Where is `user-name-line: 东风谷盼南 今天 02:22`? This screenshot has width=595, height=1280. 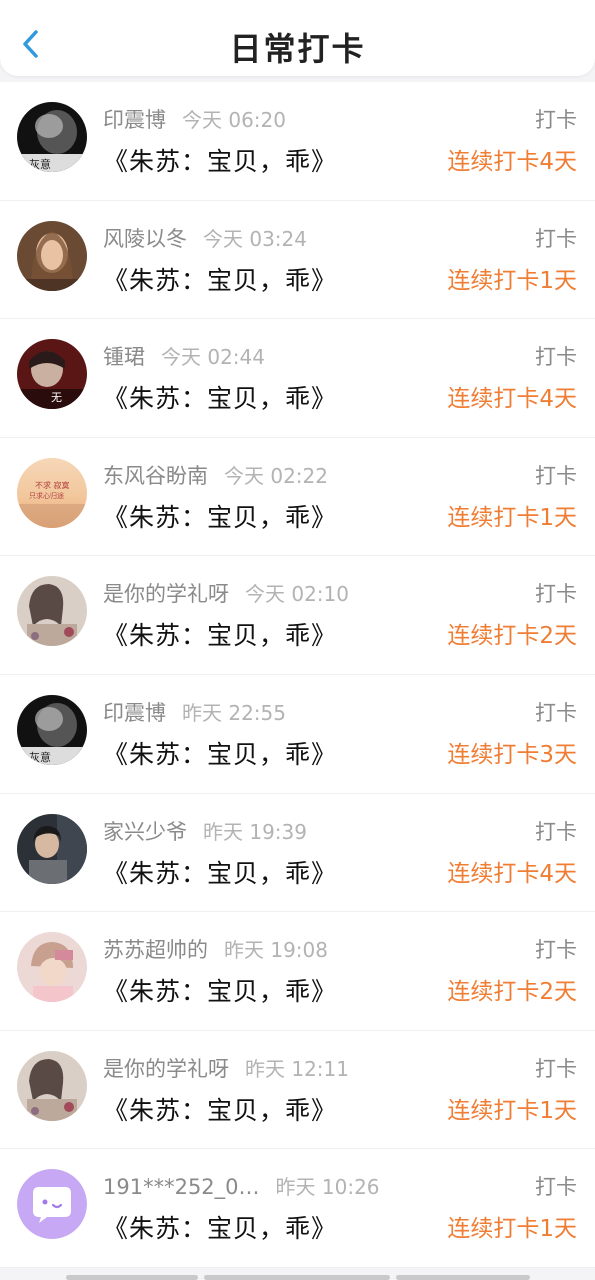 user-name-line: 东风谷盼南 今天 02:22 is located at coordinates (215, 475).